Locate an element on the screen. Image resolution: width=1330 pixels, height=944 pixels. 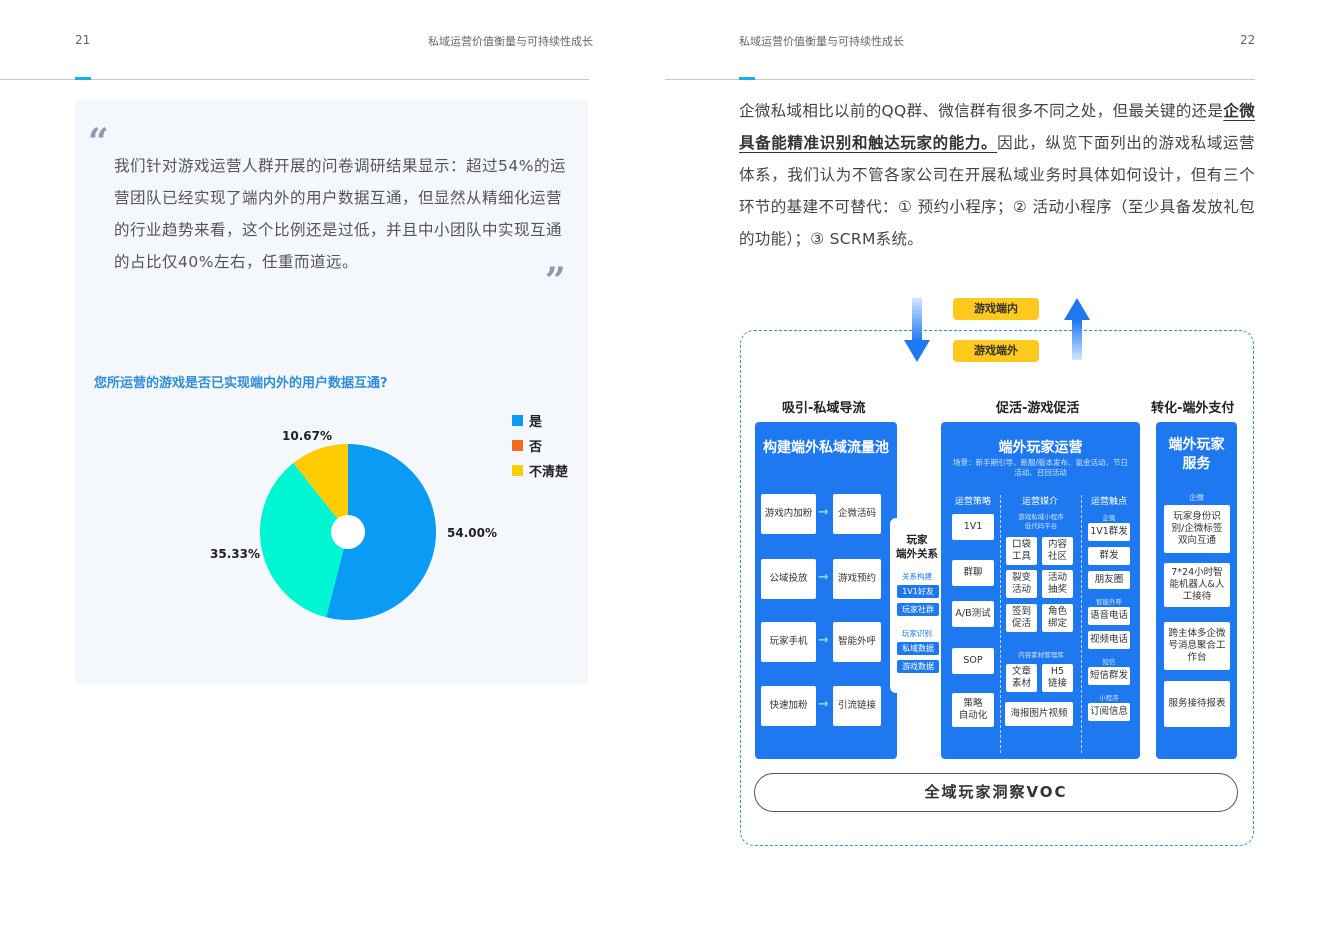
touch-item: 短信群发 is located at coordinates (1109, 676).